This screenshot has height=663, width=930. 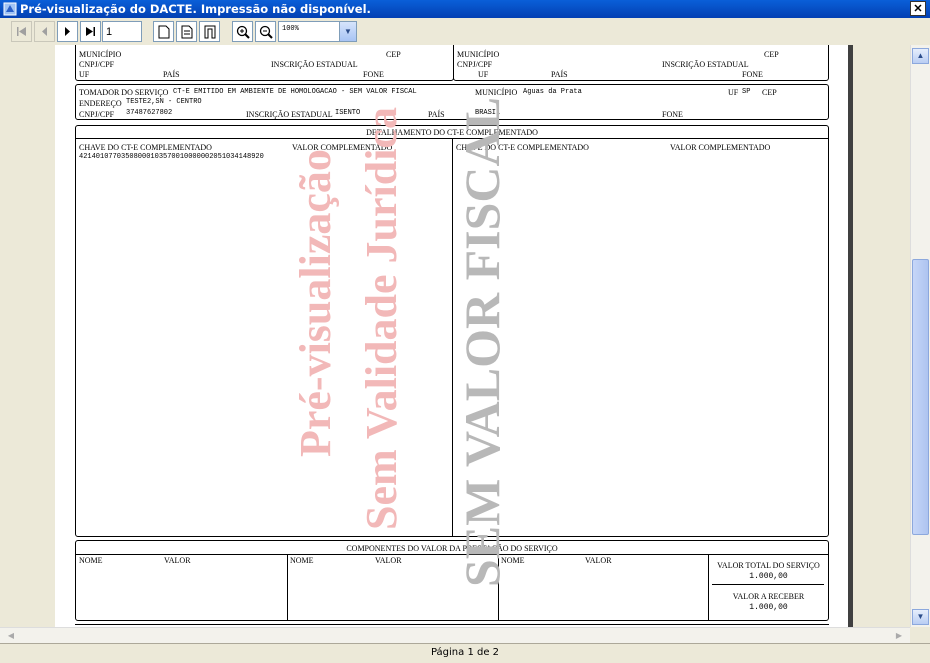 I want to click on status-bar: Página 1 de 2, so click(x=465, y=653).